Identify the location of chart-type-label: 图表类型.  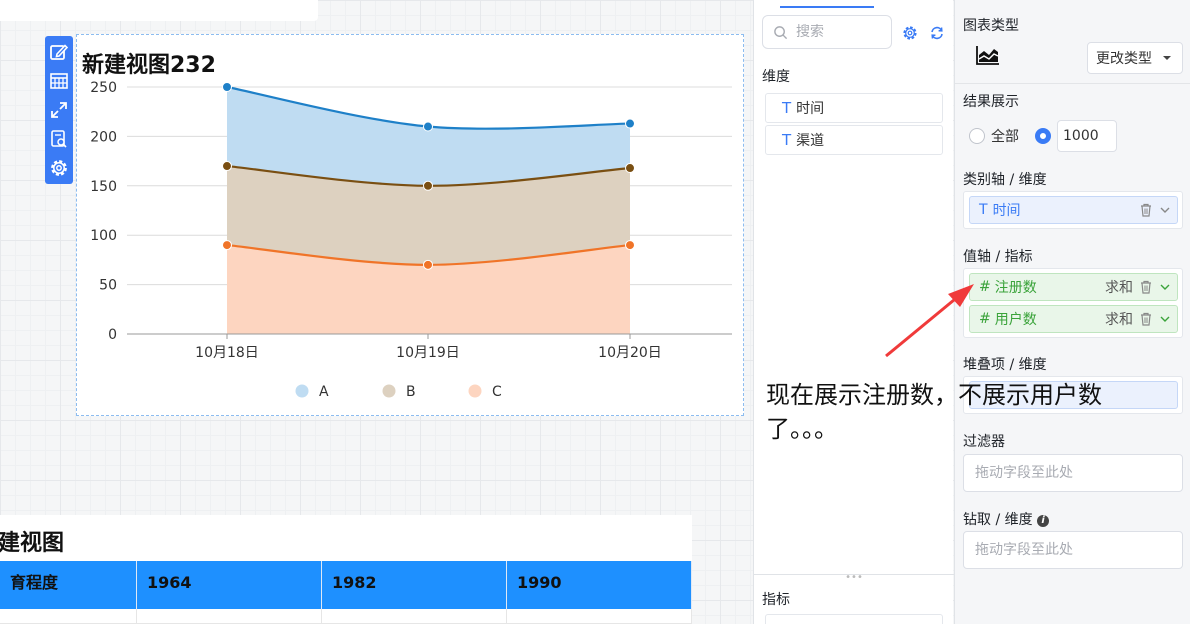
(991, 26).